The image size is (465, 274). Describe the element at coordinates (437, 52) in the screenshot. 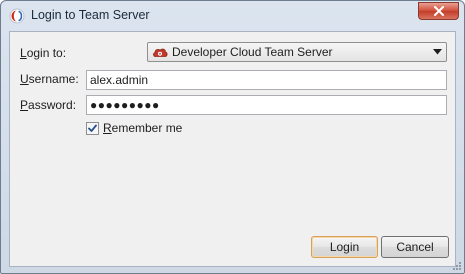

I see `chevron-down-icon` at that location.